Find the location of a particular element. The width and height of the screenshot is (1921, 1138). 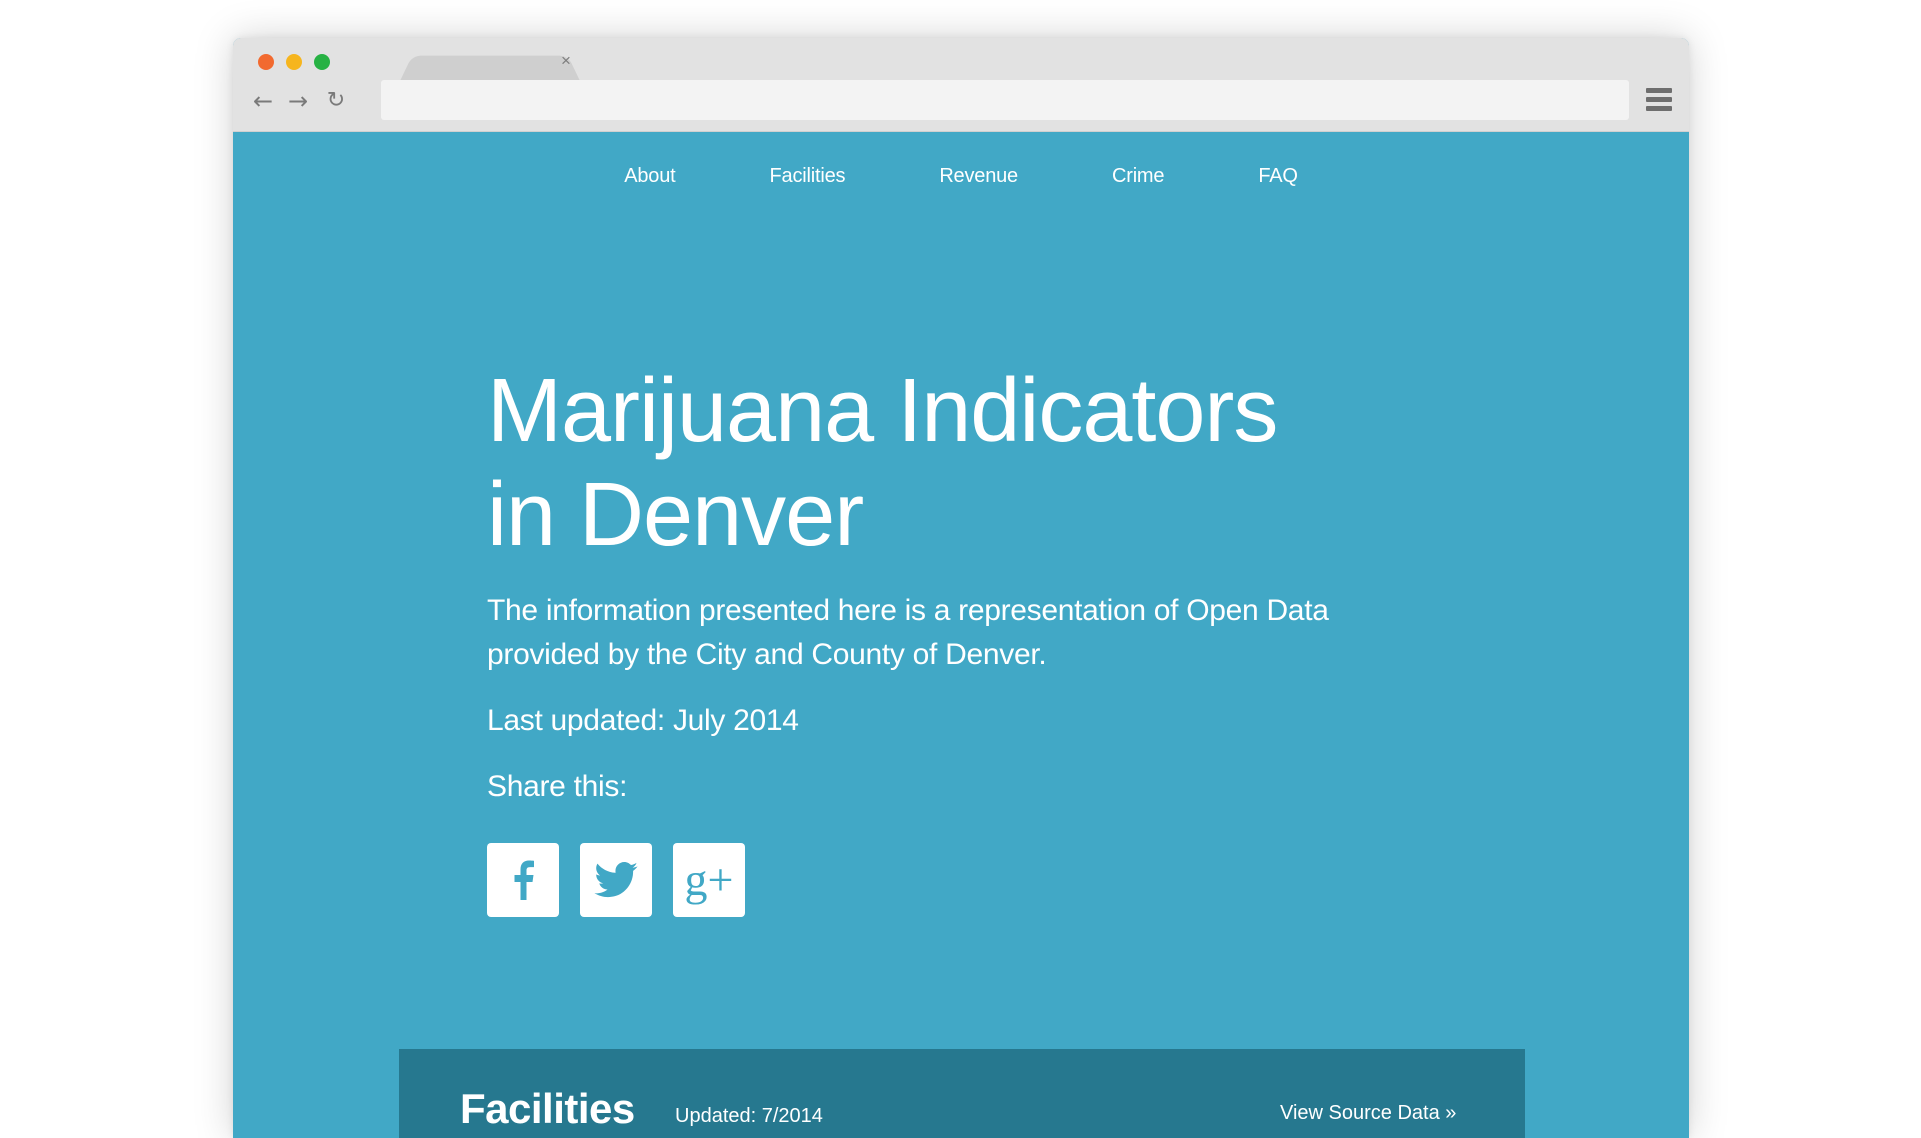

hamburger-menu-icon is located at coordinates (1659, 100).